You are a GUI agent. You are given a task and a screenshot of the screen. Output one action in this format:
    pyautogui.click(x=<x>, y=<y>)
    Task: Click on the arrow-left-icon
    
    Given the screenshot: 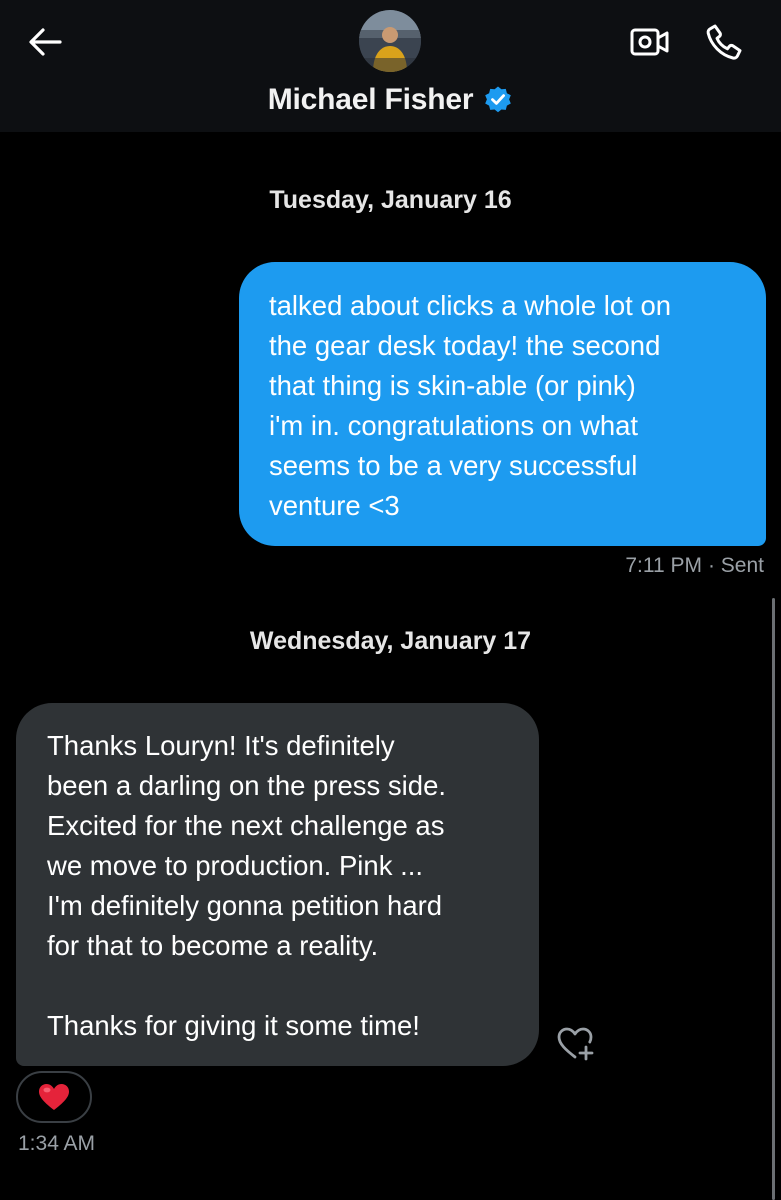 What is the action you would take?
    pyautogui.click(x=45, y=42)
    